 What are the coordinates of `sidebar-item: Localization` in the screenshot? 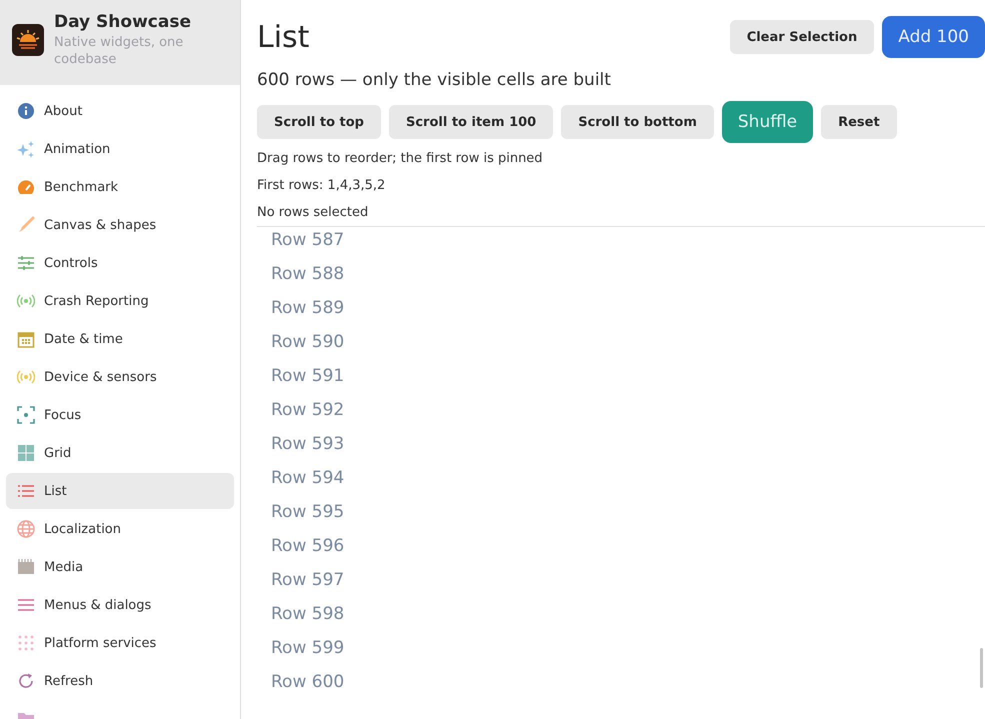 It's located at (120, 529).